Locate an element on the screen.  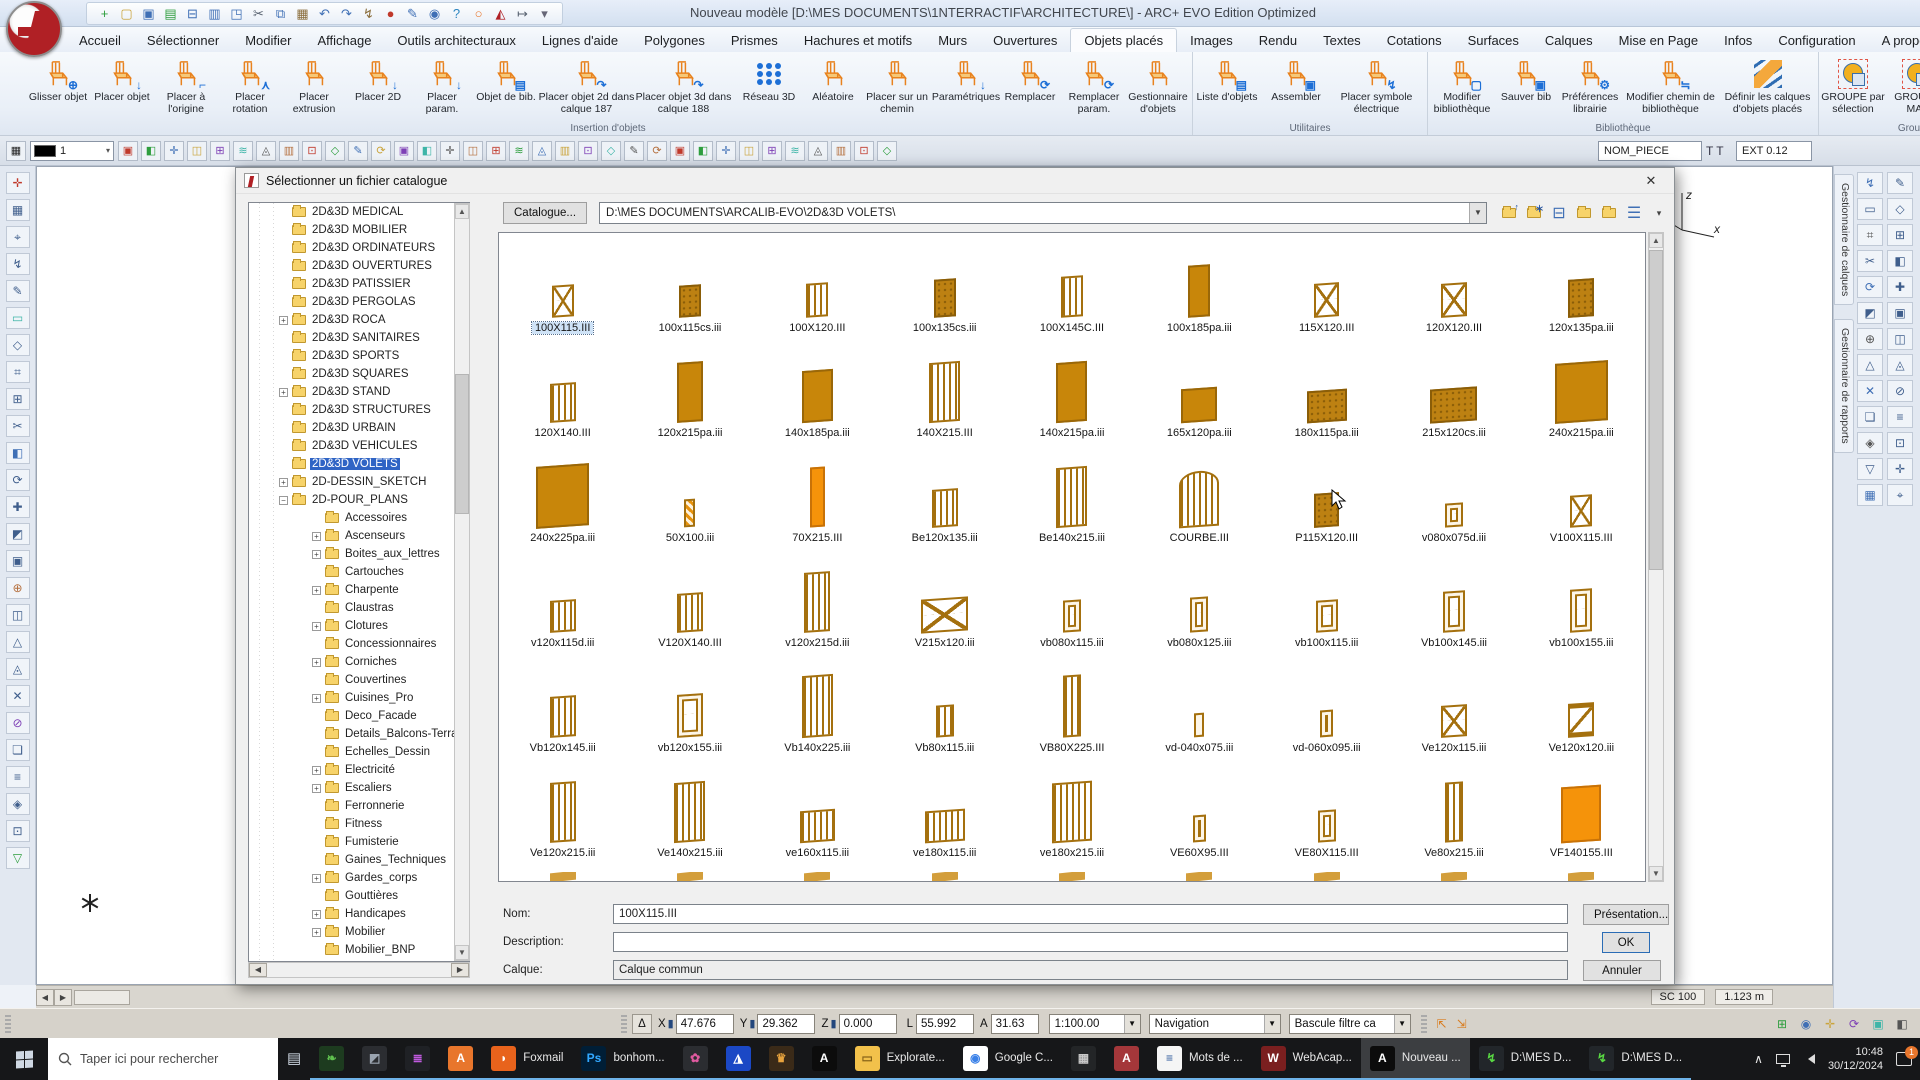
taskbar-dark-app2: ▦ is located at coordinates (1083, 1059).